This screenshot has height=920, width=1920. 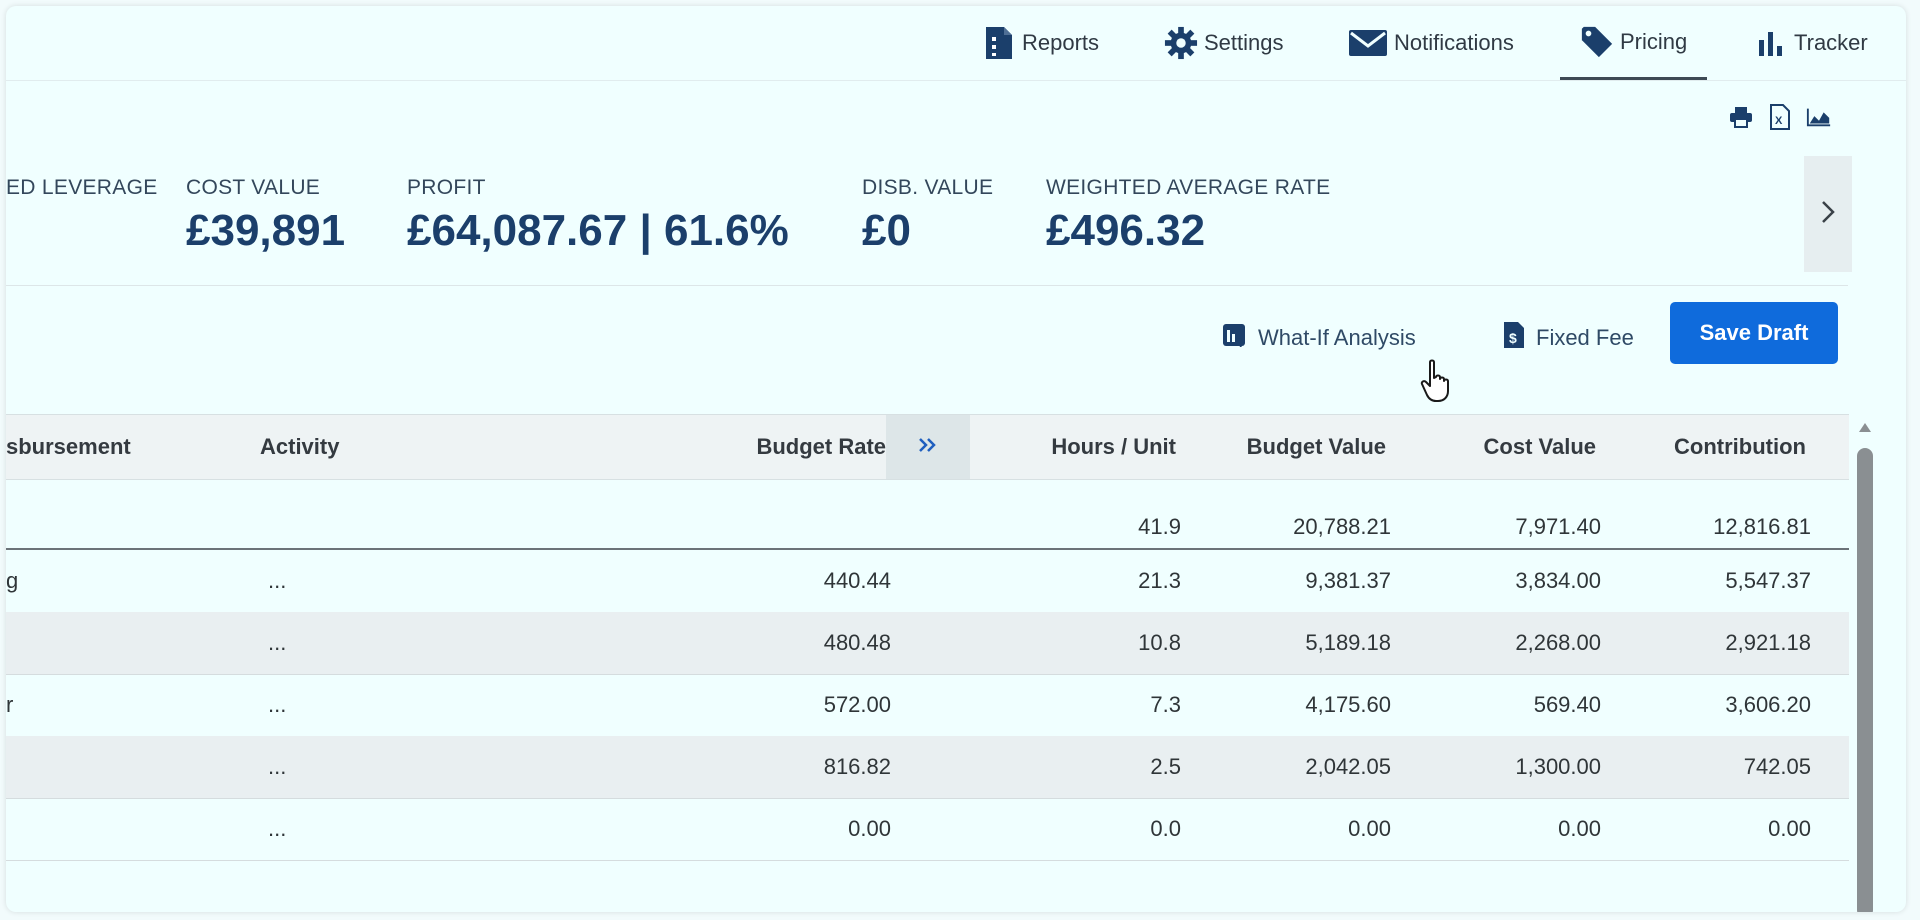 What do you see at coordinates (786, 447) in the screenshot?
I see `column-header-budget-rate: Budget Rate` at bounding box center [786, 447].